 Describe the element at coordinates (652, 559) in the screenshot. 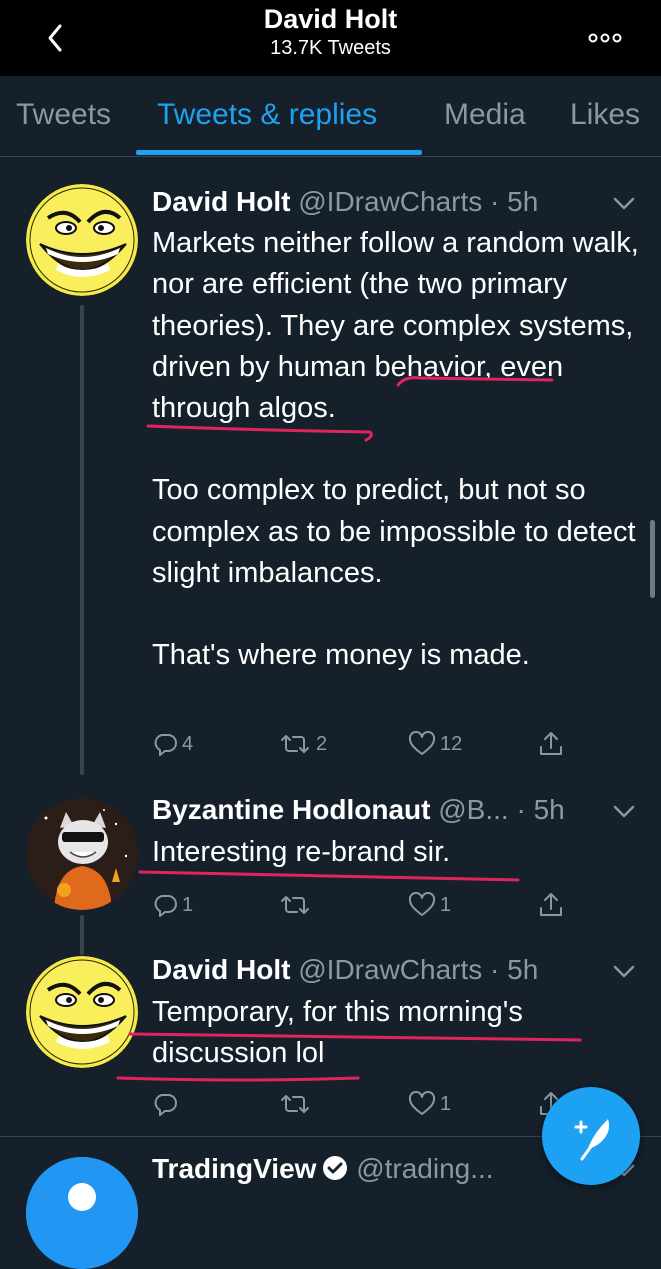

I see `scrollbar` at that location.